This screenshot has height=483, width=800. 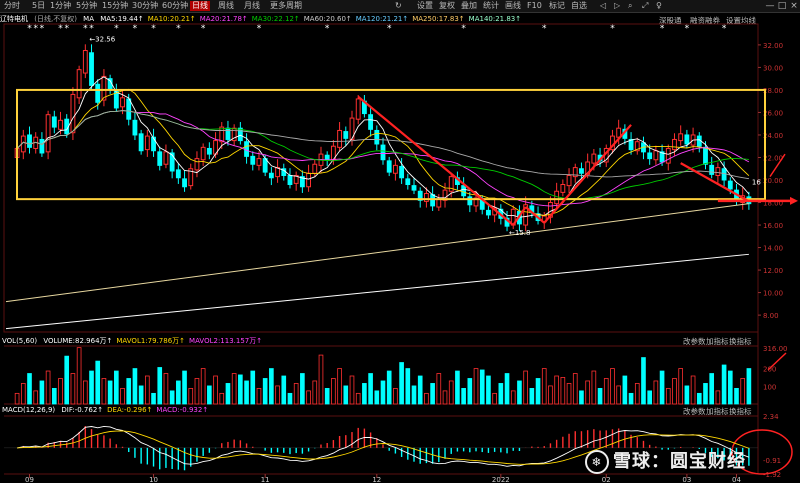 I want to click on signal-star-13: *, so click(x=327, y=29).